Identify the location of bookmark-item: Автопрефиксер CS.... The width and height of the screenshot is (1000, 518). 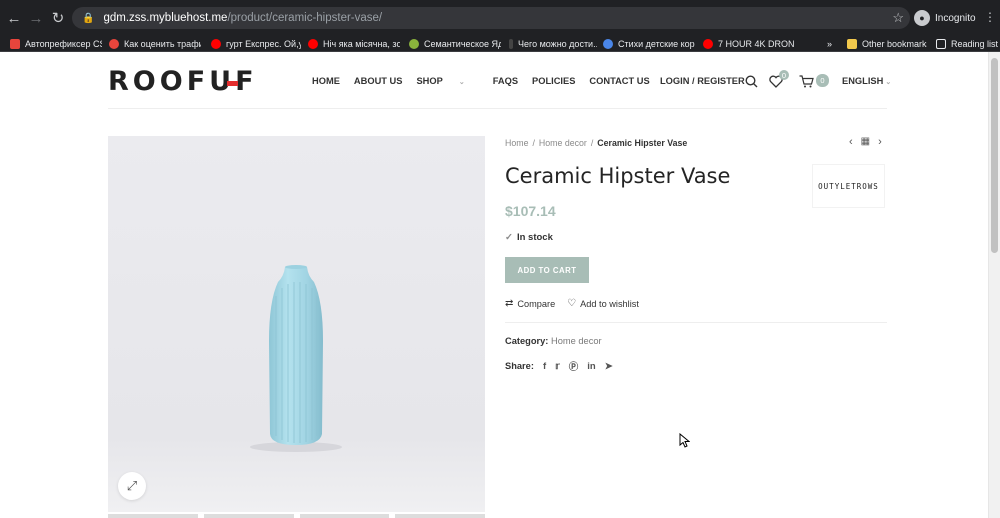
(56, 43).